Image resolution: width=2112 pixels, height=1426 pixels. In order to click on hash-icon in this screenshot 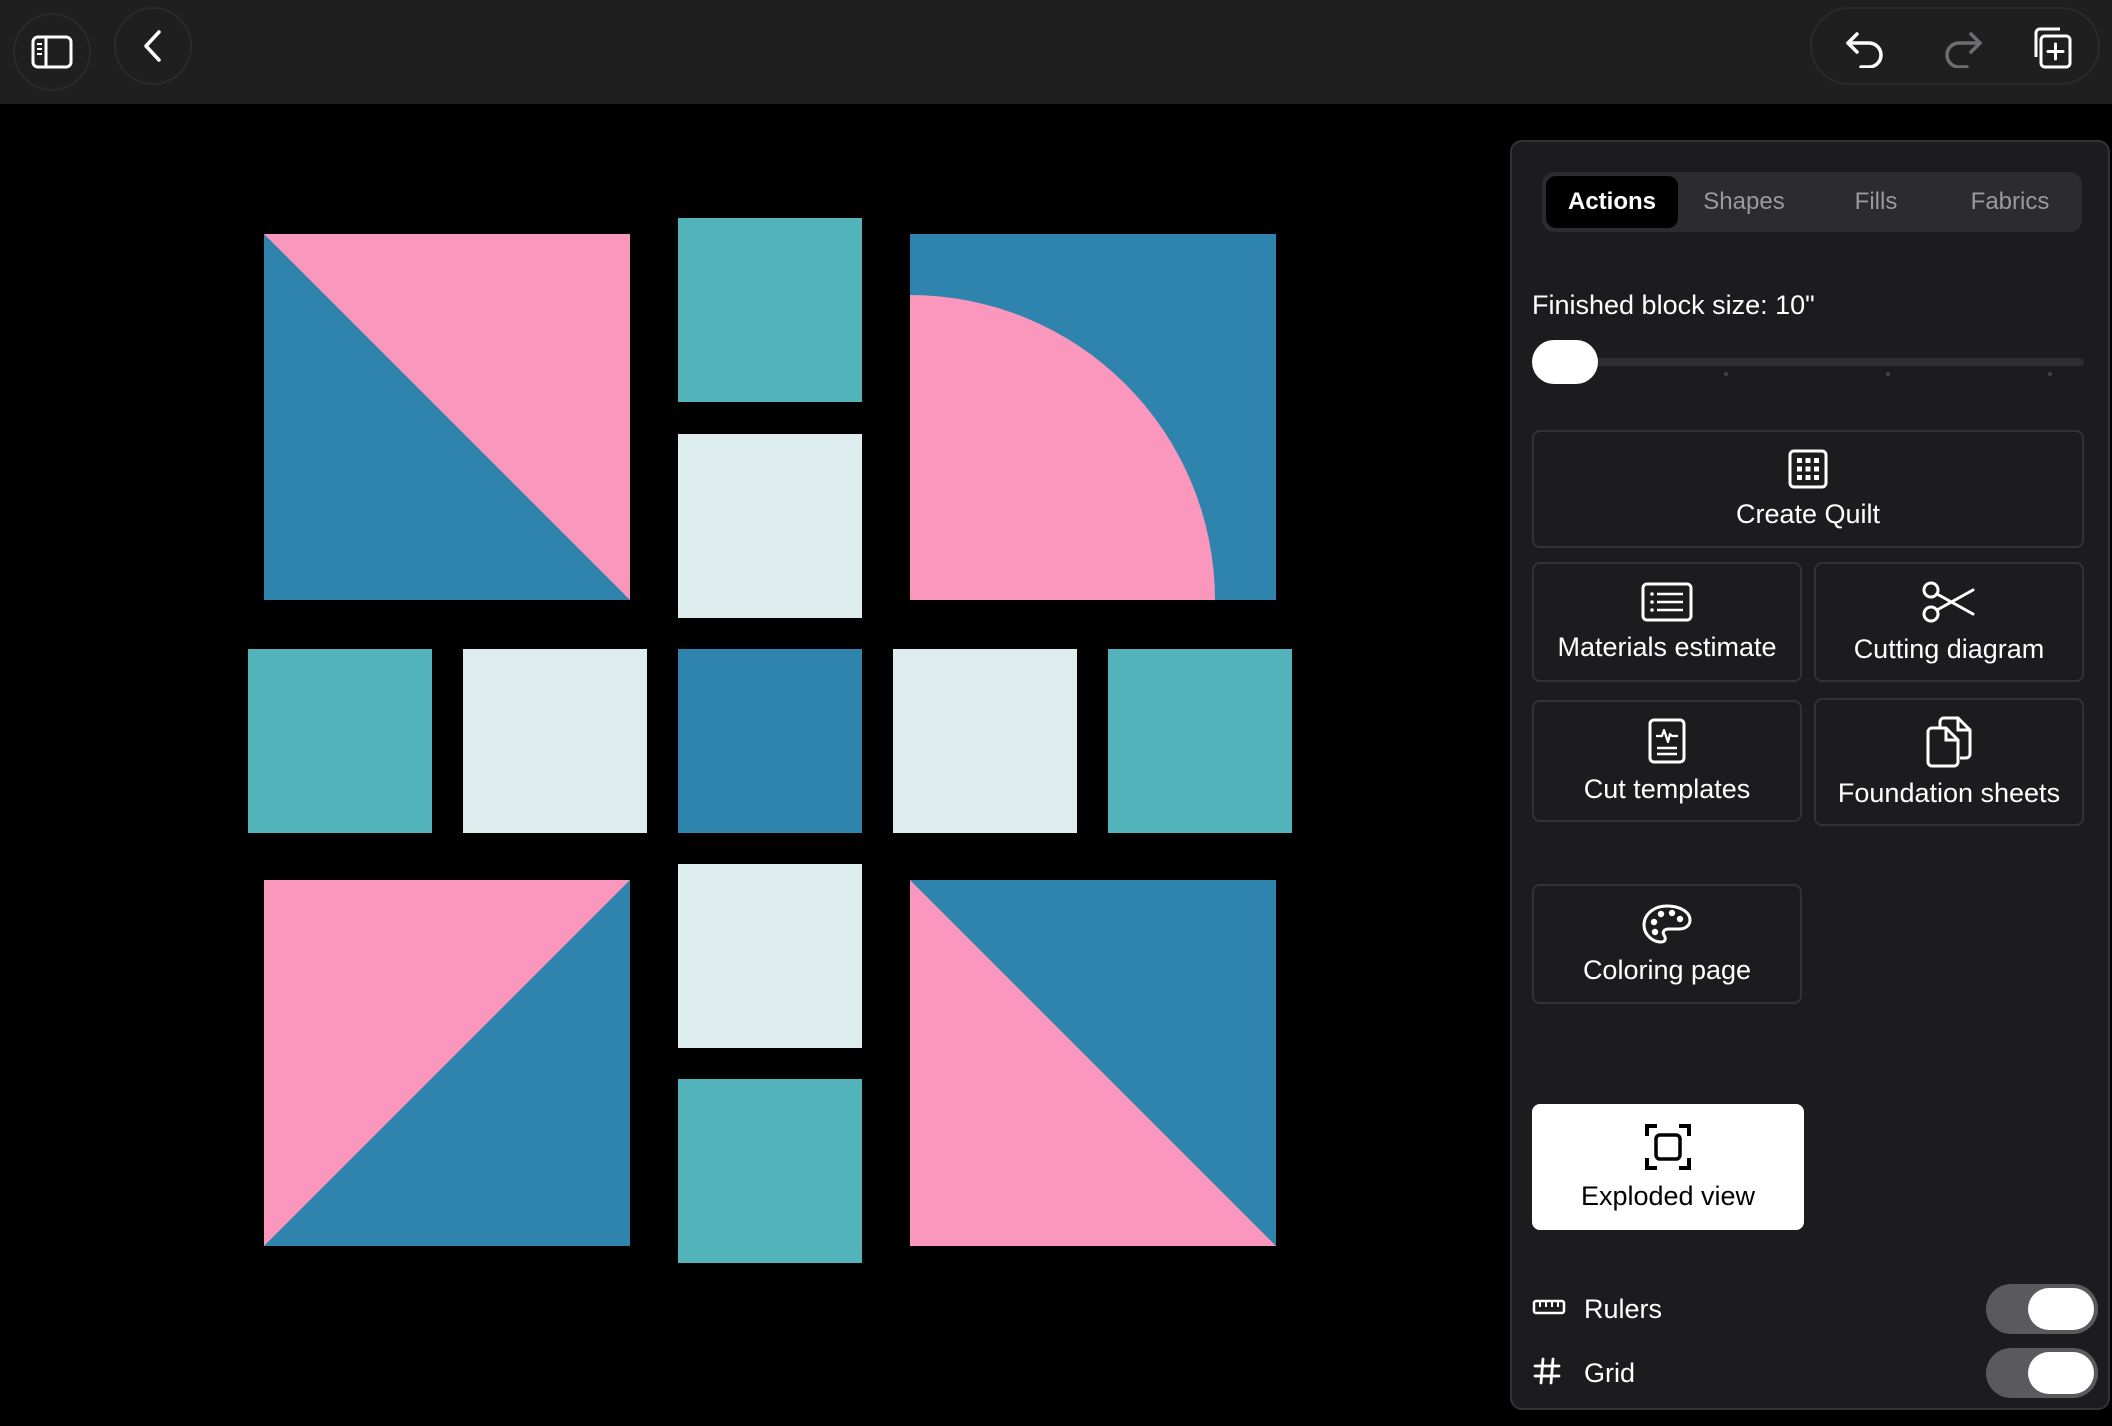, I will do `click(1547, 1371)`.